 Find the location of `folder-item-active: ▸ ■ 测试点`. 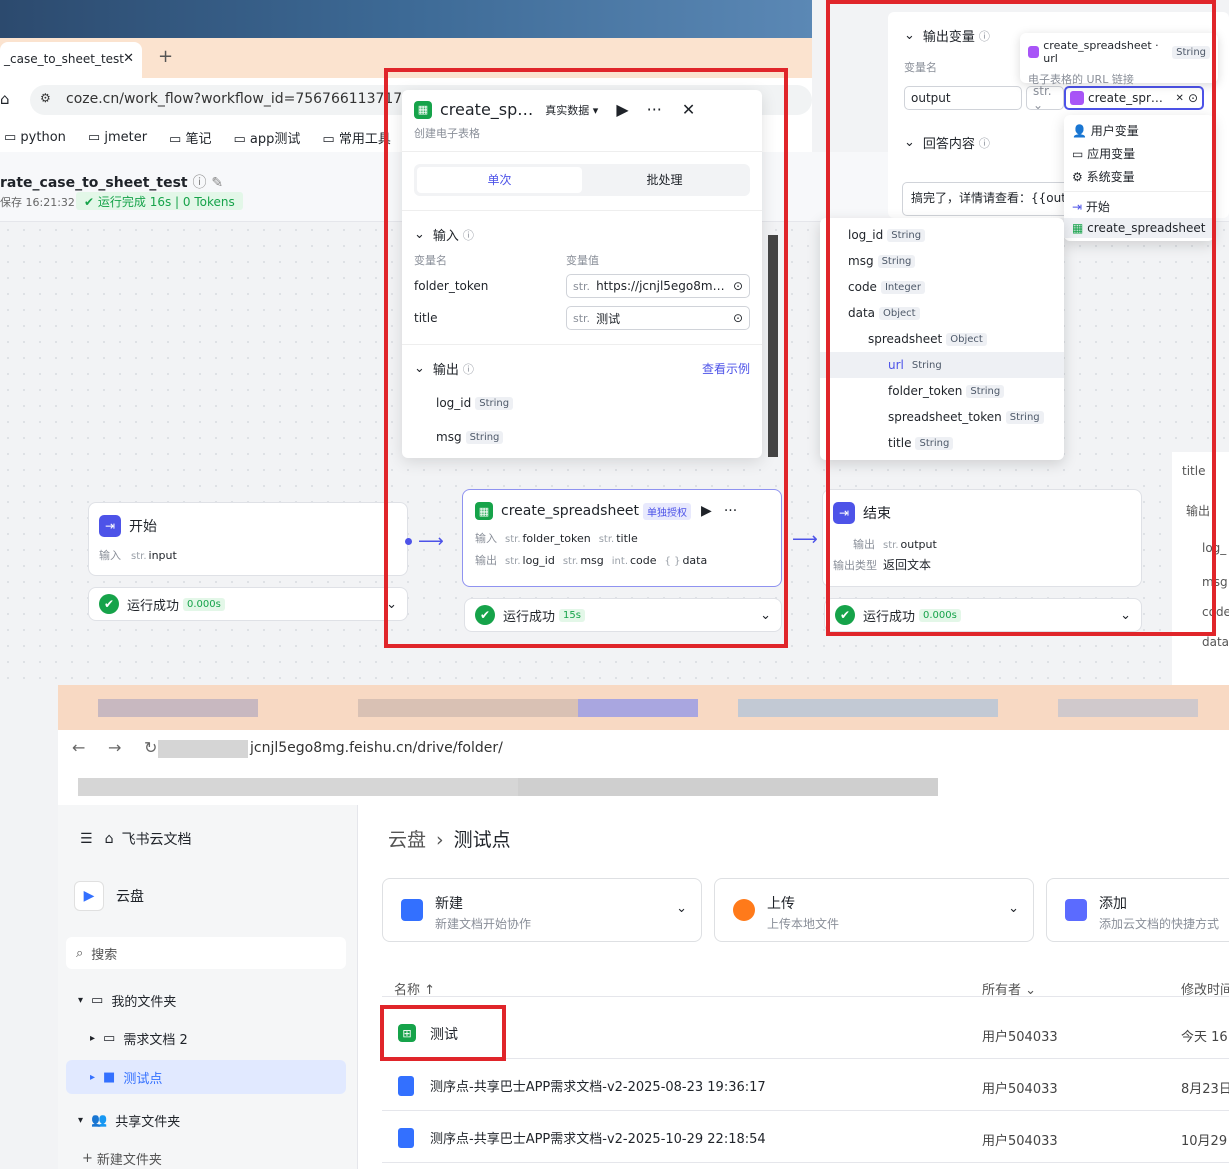

folder-item-active: ▸ ■ 测试点 is located at coordinates (206, 1077).